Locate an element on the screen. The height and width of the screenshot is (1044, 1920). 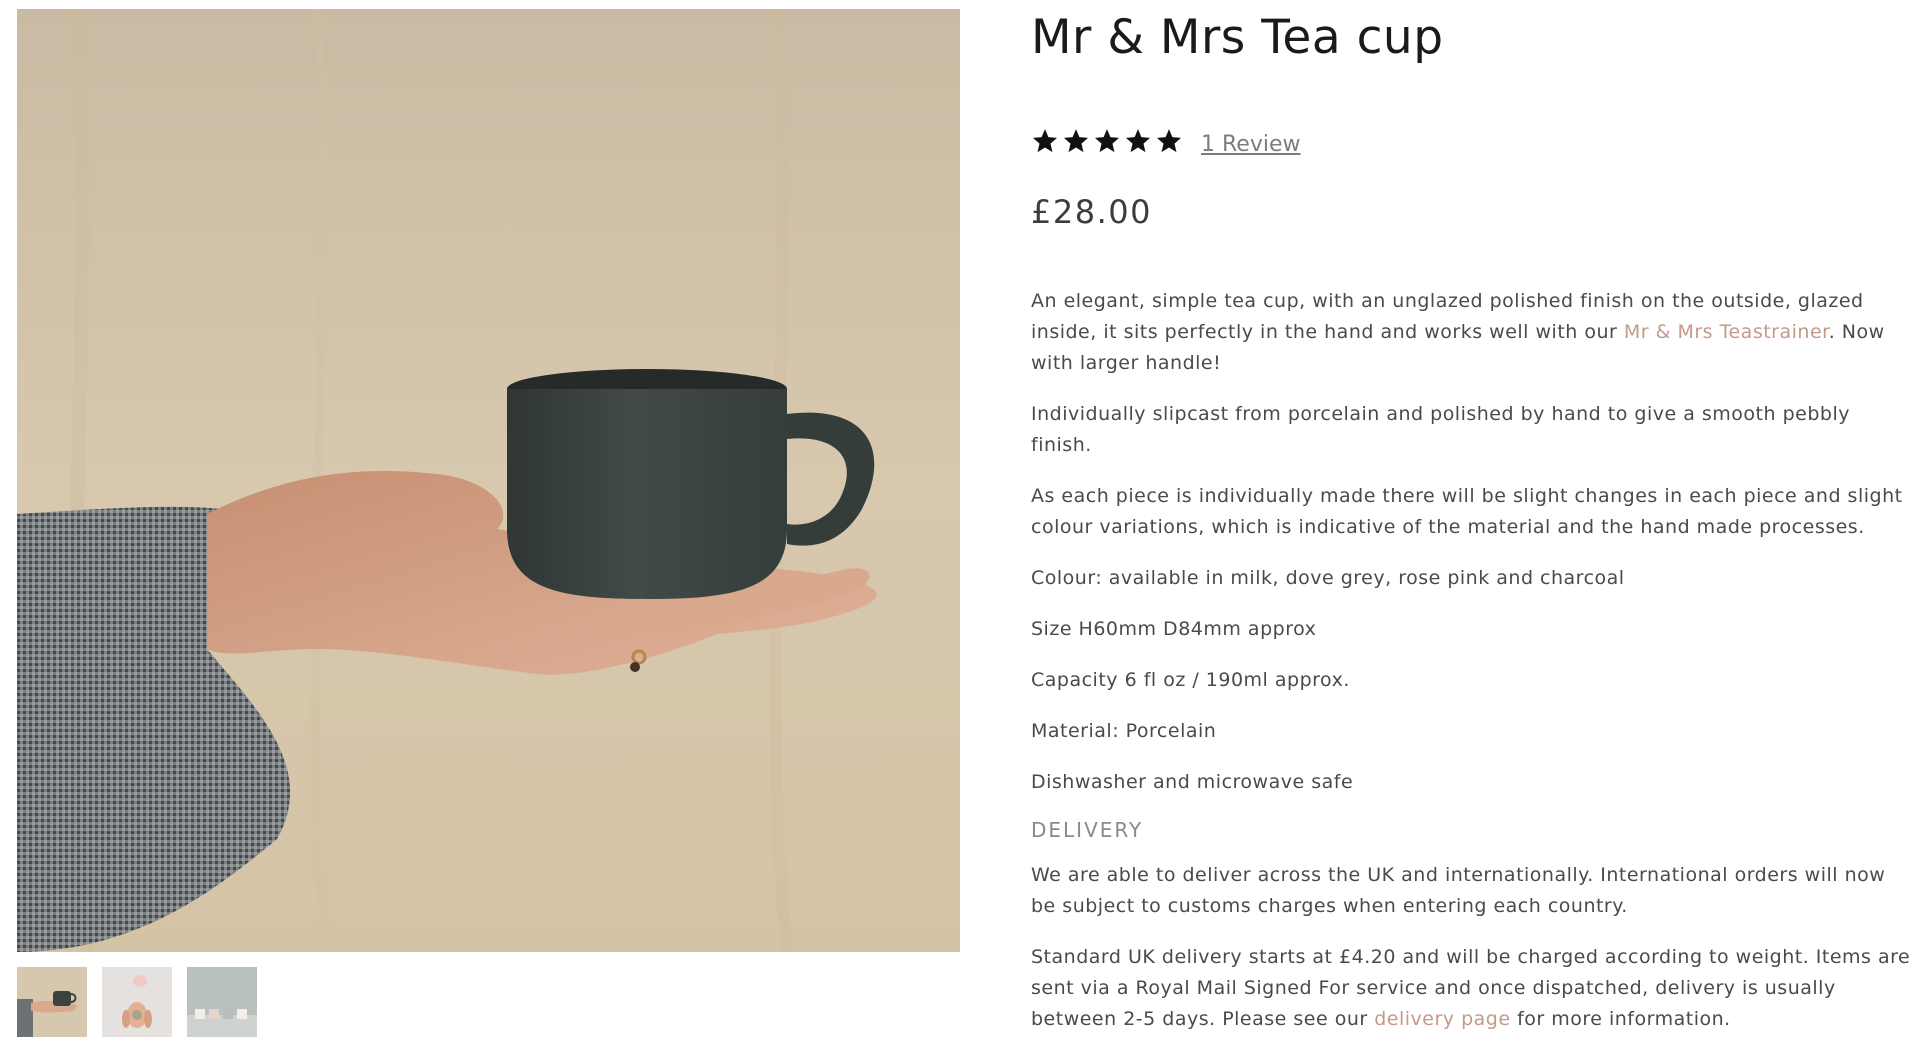
delivery-heading: DELIVERY is located at coordinates (1087, 830).